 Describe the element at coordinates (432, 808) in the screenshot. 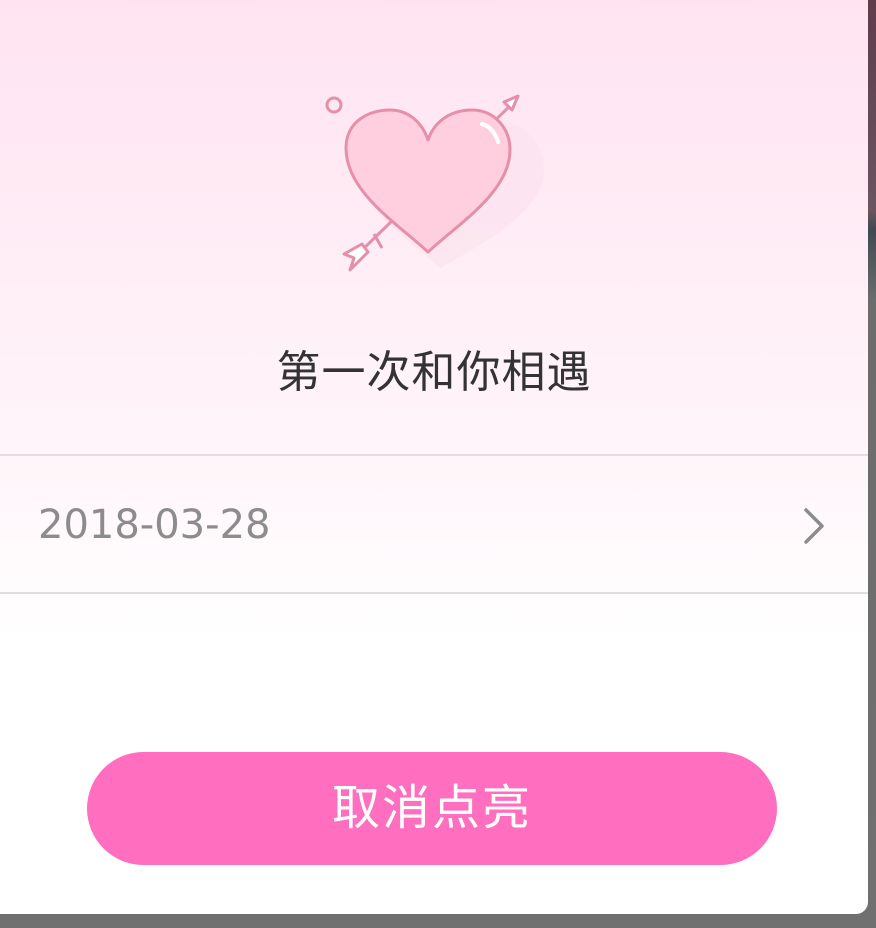

I see `cancel-light-button: 取消点亮` at that location.